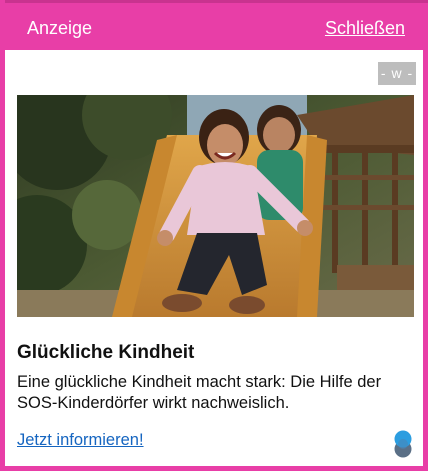 The height and width of the screenshot is (471, 428). I want to click on ad-title: Glückliche Kindheit, so click(105, 353).